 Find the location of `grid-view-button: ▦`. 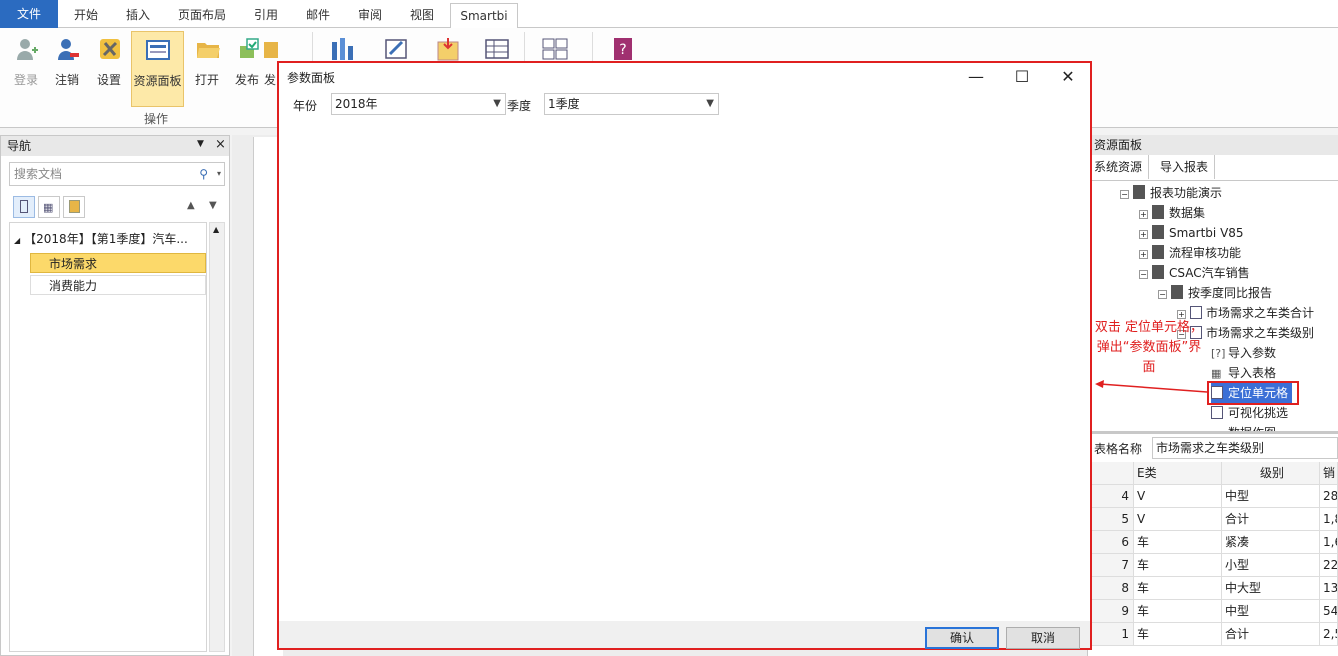

grid-view-button: ▦ is located at coordinates (49, 207).